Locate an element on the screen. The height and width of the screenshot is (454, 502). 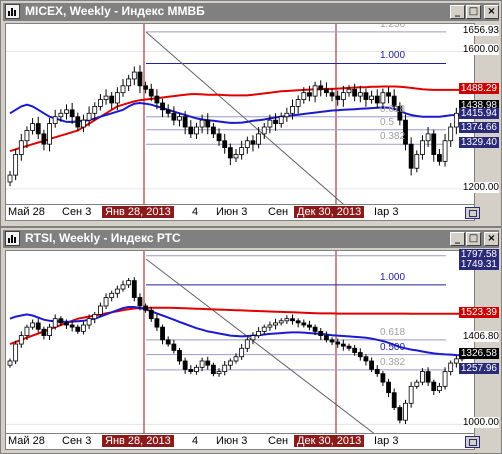
title-bar: RTSI, Weekly - Индекс РТС _ □ × is located at coordinates (251, 239).